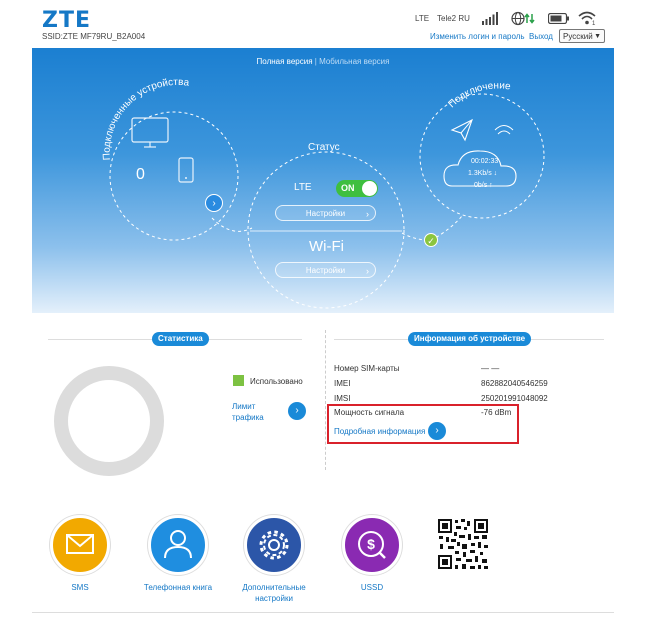 The image size is (664, 617). What do you see at coordinates (80, 587) in the screenshot?
I see `sms-label: SMS` at bounding box center [80, 587].